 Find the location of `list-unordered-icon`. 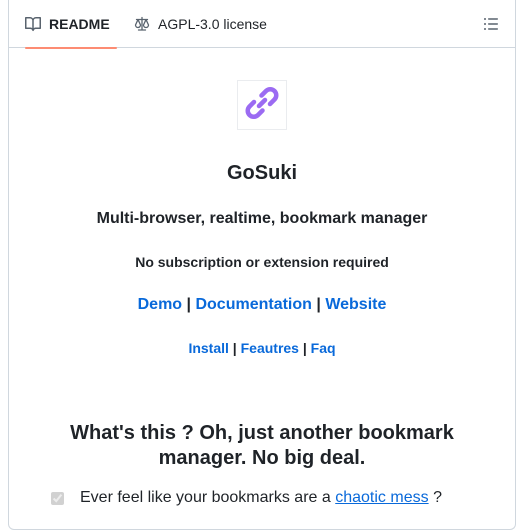

list-unordered-icon is located at coordinates (491, 27).